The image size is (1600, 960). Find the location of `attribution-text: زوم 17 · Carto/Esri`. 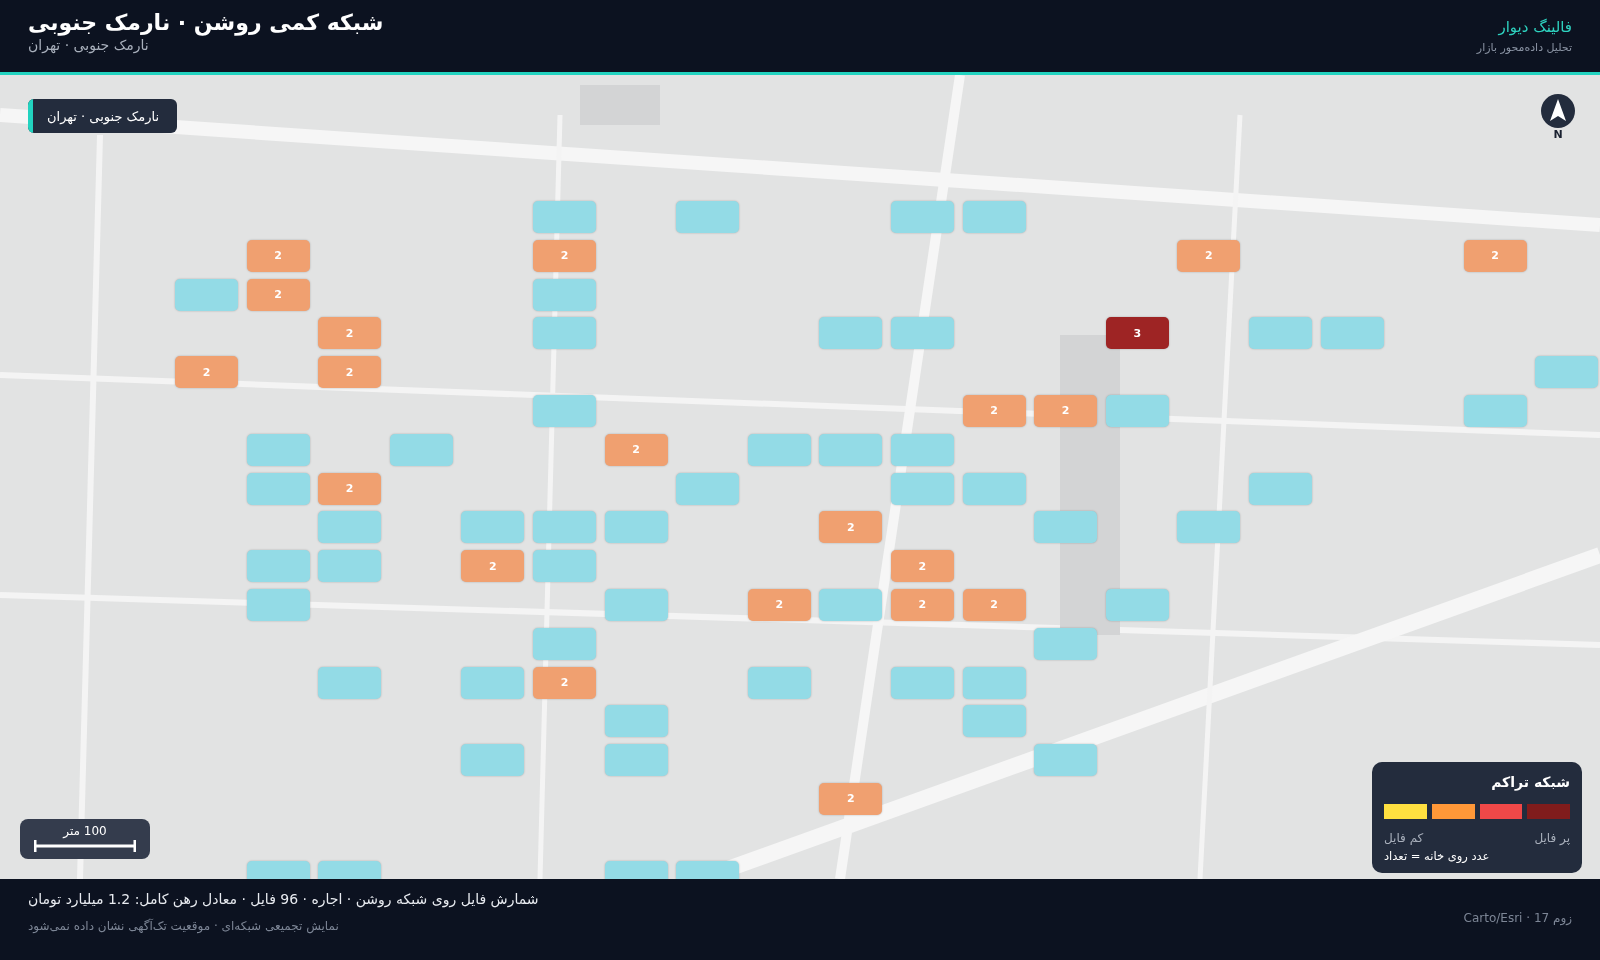

attribution-text: زوم 17 · Carto/Esri is located at coordinates (1517, 918).